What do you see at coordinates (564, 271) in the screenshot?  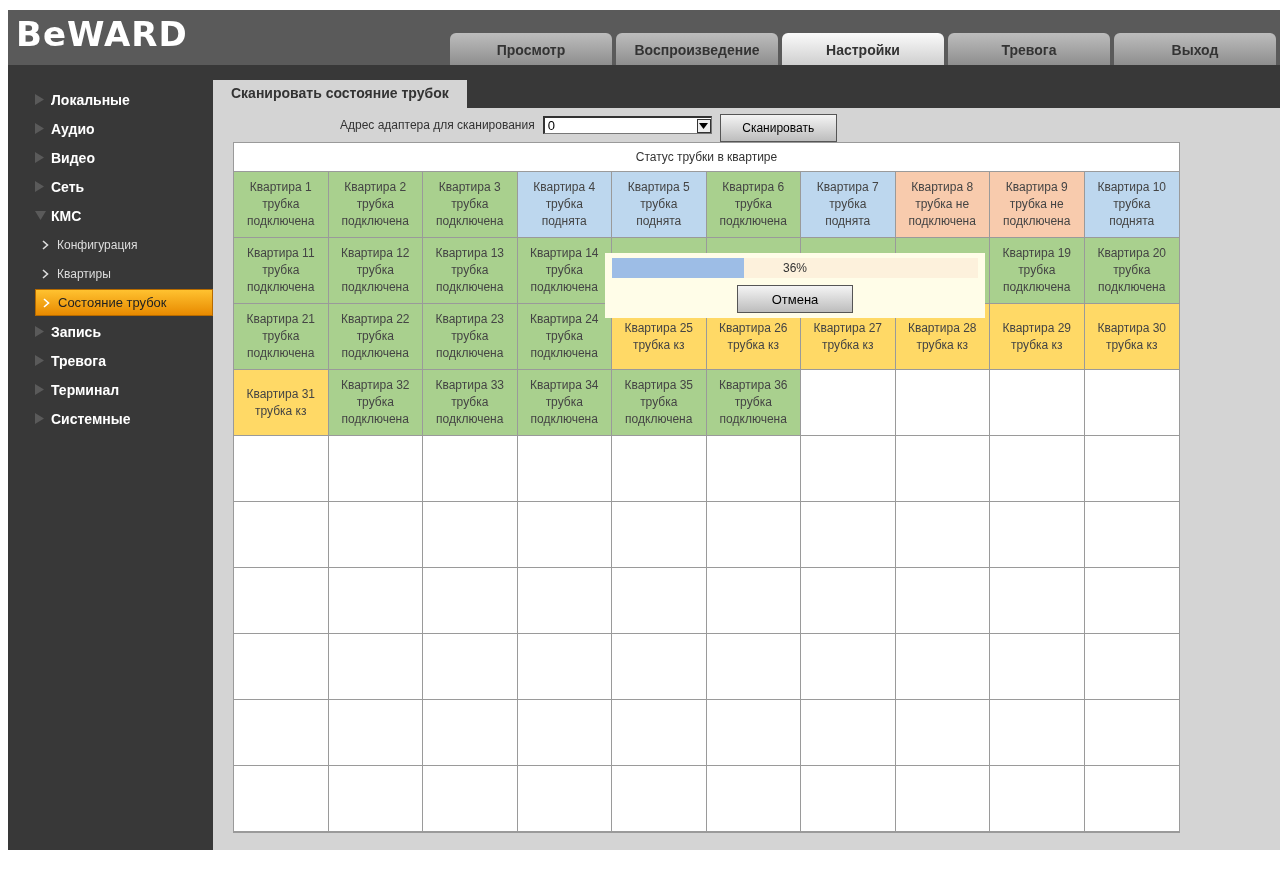 I see `table-cell: Квартира 14 трубка подключена` at bounding box center [564, 271].